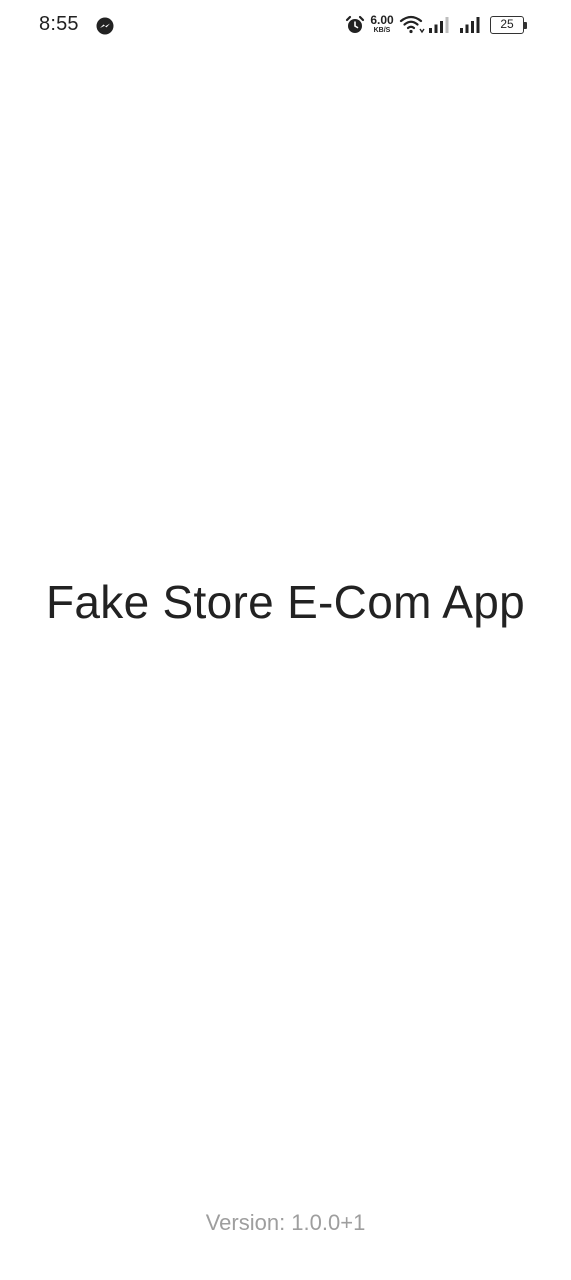  I want to click on alarm-icon, so click(355, 24).